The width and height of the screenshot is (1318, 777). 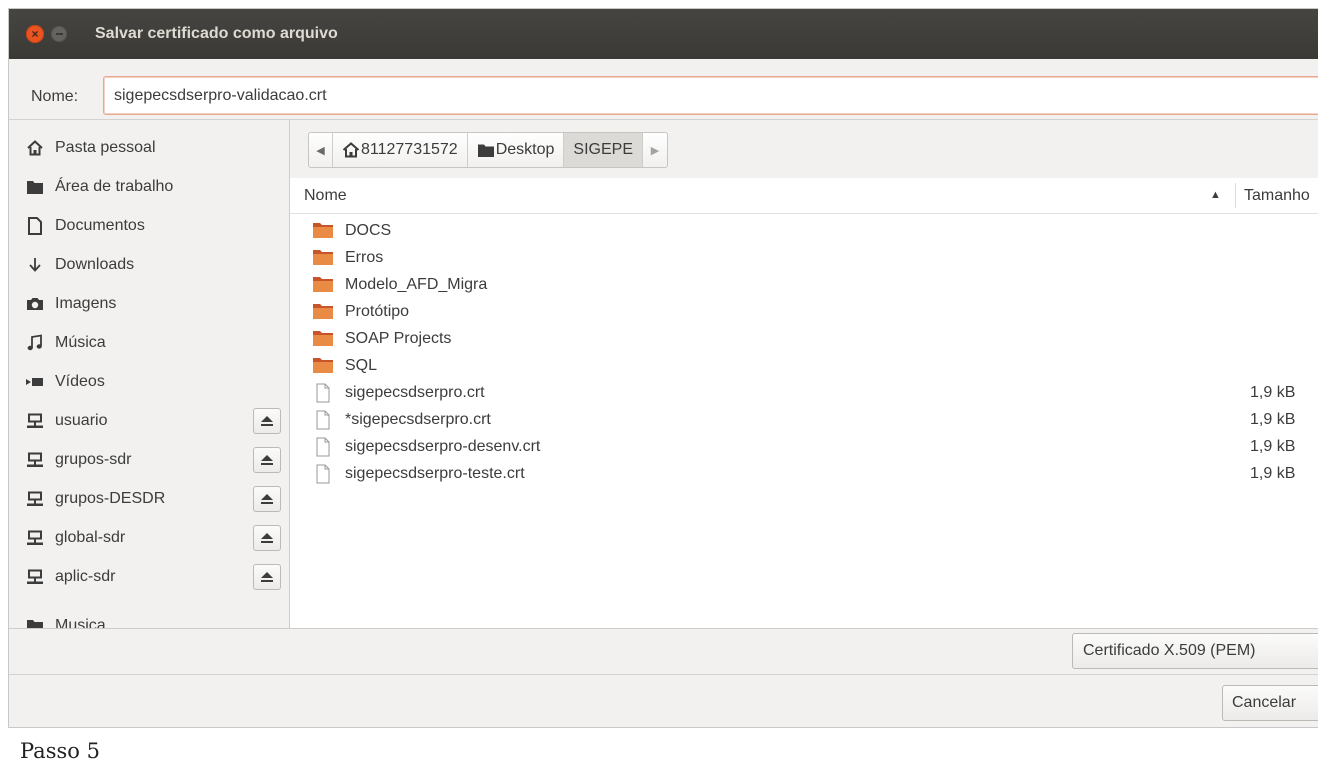 I want to click on step-caption: Passo 5, so click(x=60, y=751).